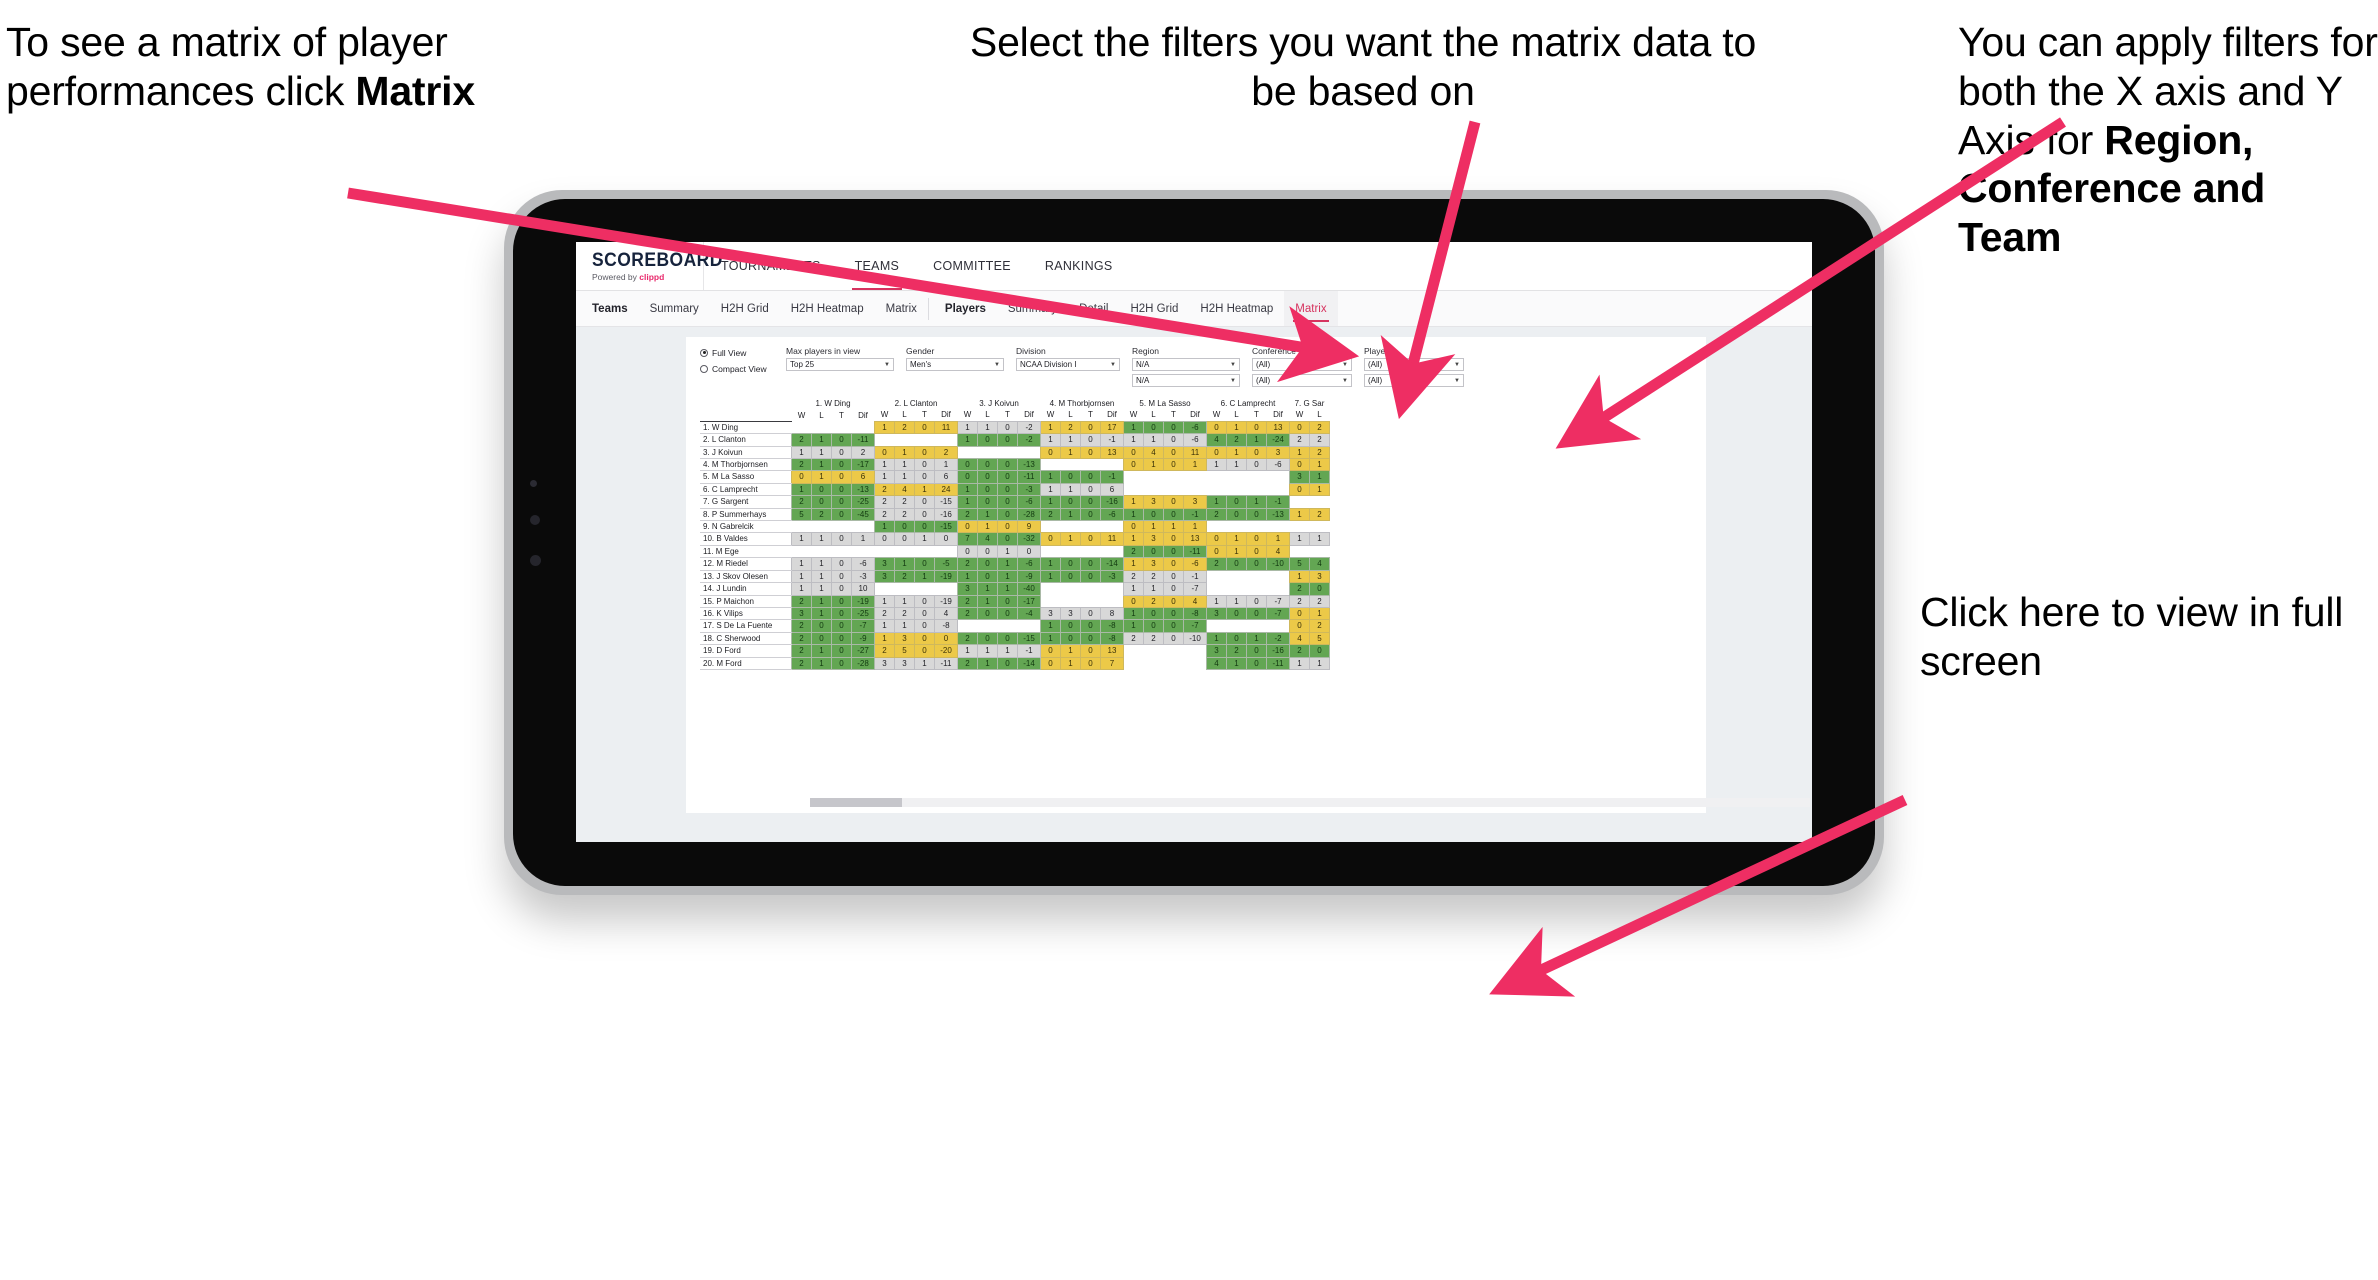  I want to click on table-row: 14. J Lundin 1 1 0 10 3 1 1 -40 1 1 0 -7 2 0, so click(1015, 589).